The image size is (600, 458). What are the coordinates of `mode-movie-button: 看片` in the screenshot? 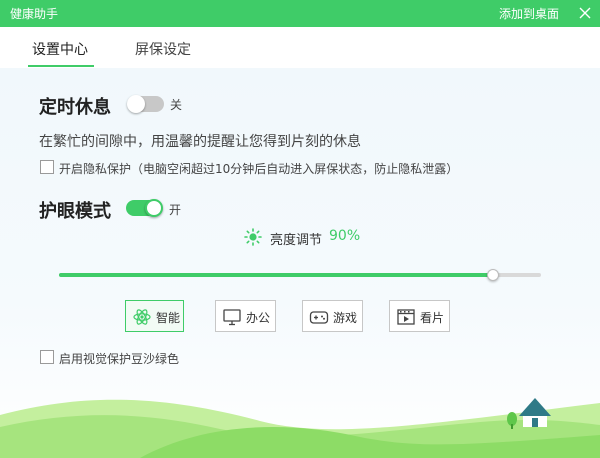 It's located at (419, 316).